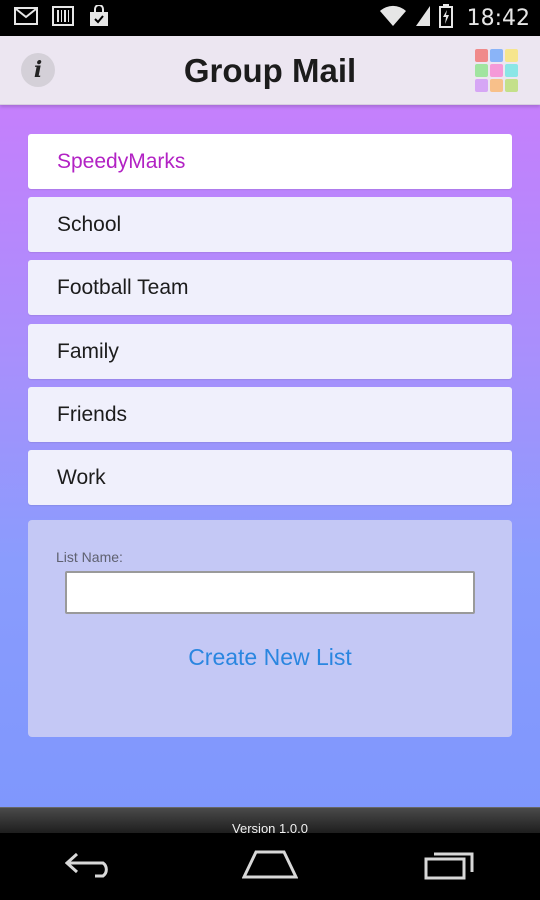  What do you see at coordinates (270, 224) in the screenshot?
I see `list-item-school: School` at bounding box center [270, 224].